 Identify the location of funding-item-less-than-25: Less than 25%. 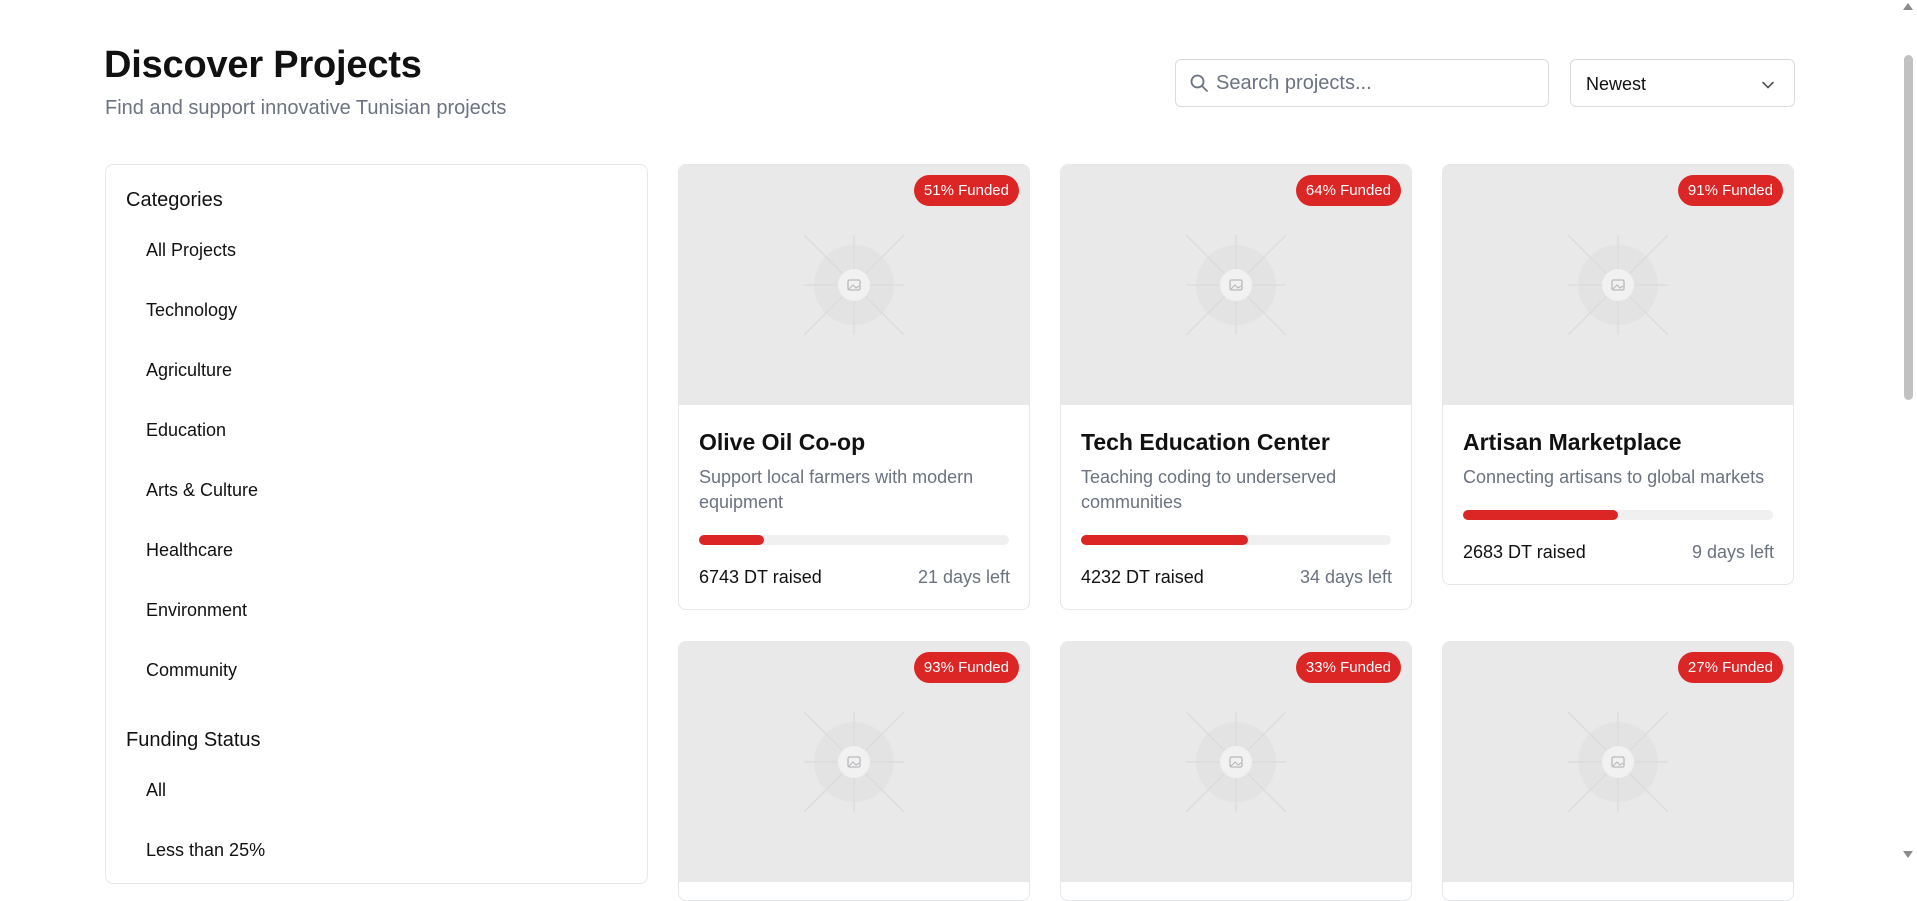
(205, 850).